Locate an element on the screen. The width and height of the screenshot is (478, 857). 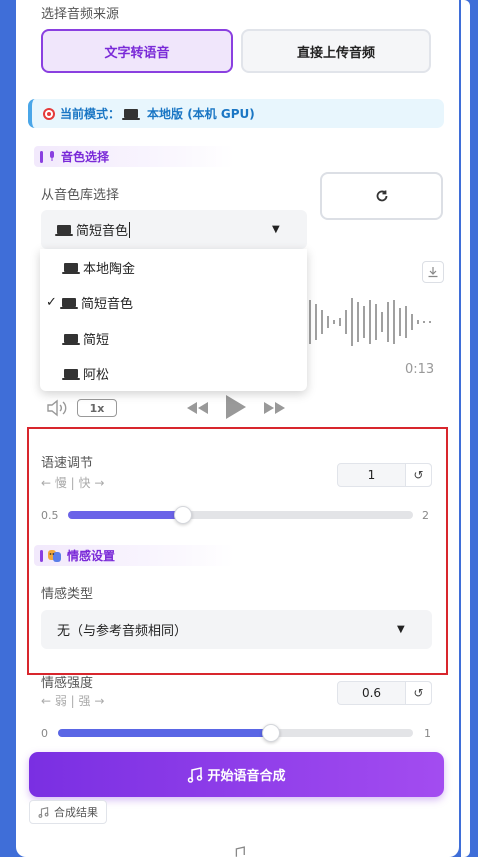
voice-dropdown-menu: 本地陶金 ✓ 简短音色 简短 阿松 is located at coordinates (173, 320).